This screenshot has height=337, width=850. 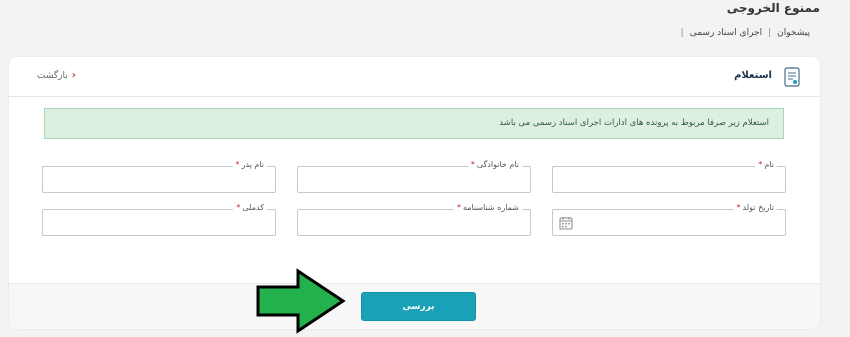 I want to click on birth-date-field: تاریخ تولد *, so click(x=669, y=219).